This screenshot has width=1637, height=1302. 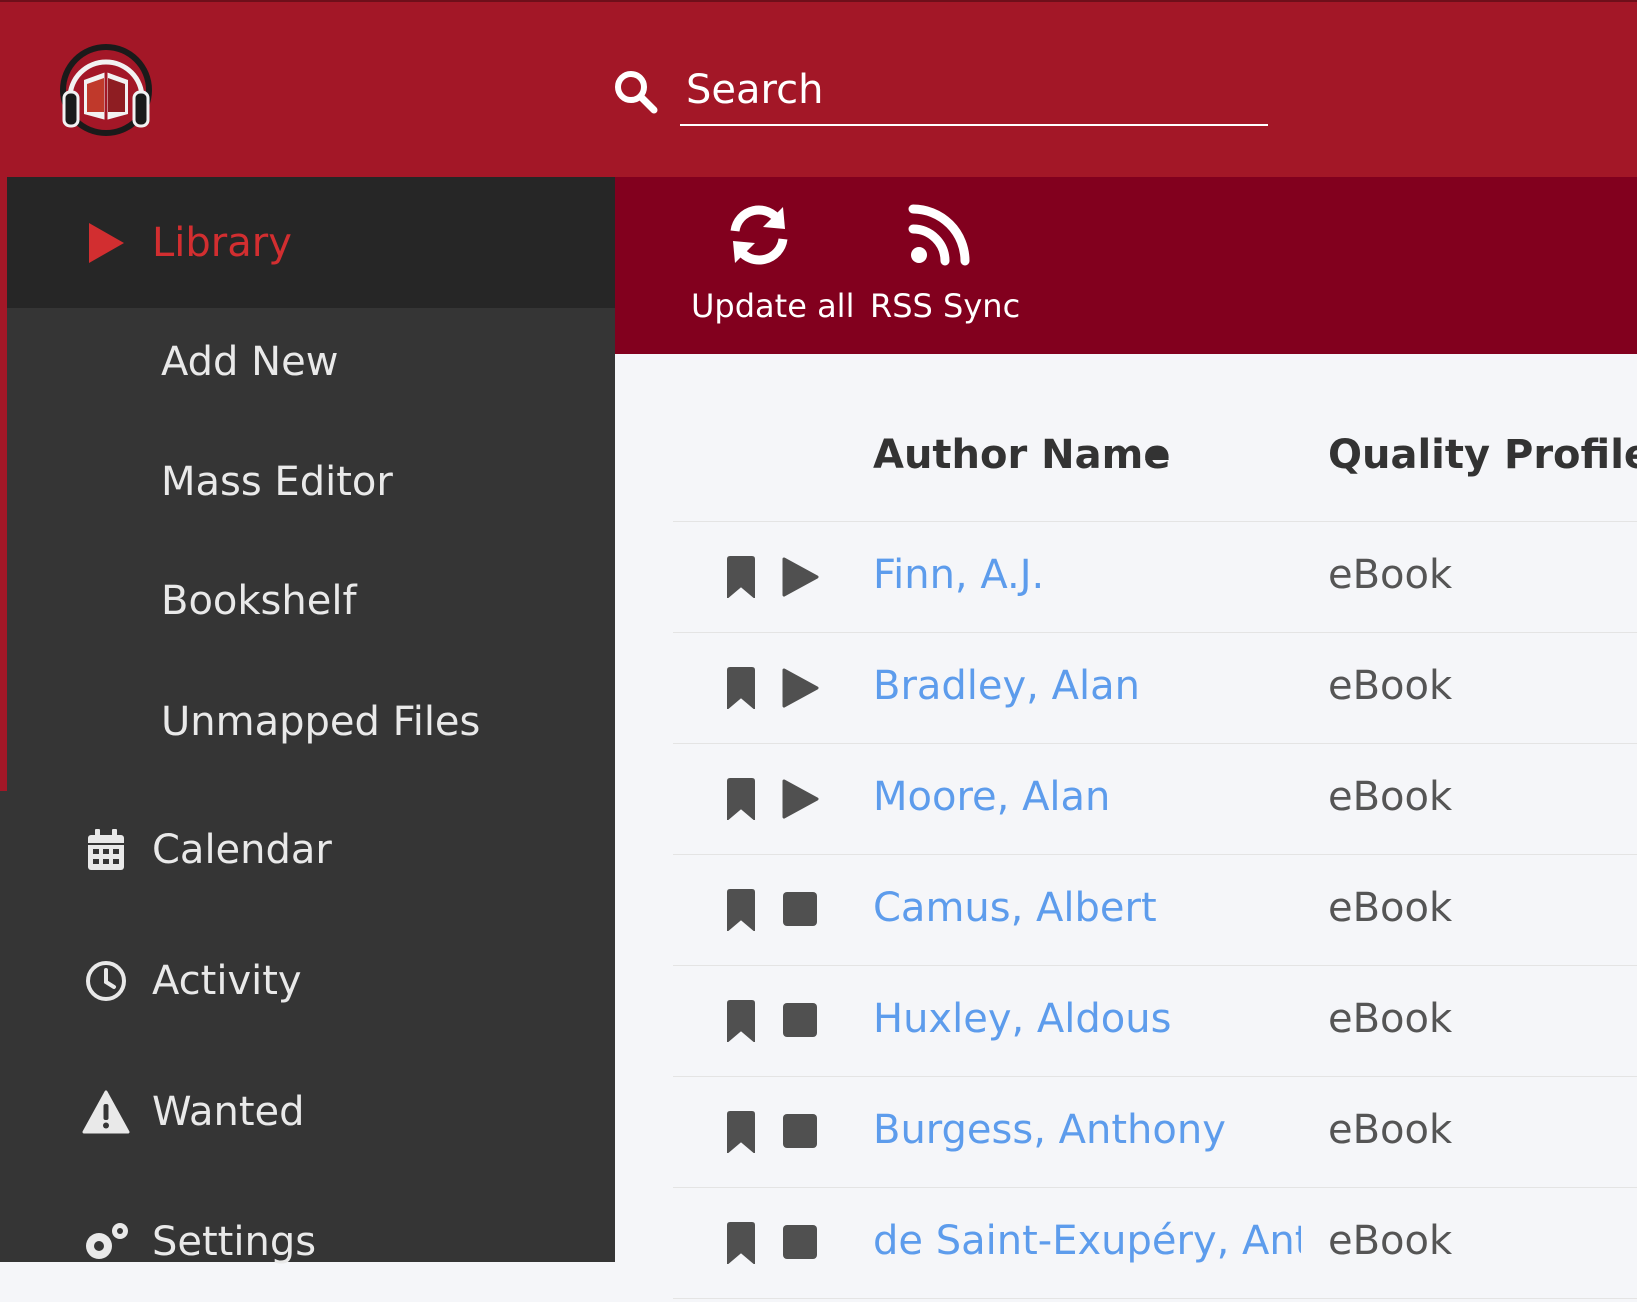 I want to click on table-row: Bradley, Alan eBook, so click(x=1155, y=688).